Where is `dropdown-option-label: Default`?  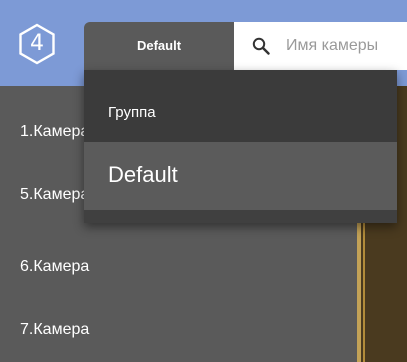
dropdown-option-label: Default is located at coordinates (143, 174).